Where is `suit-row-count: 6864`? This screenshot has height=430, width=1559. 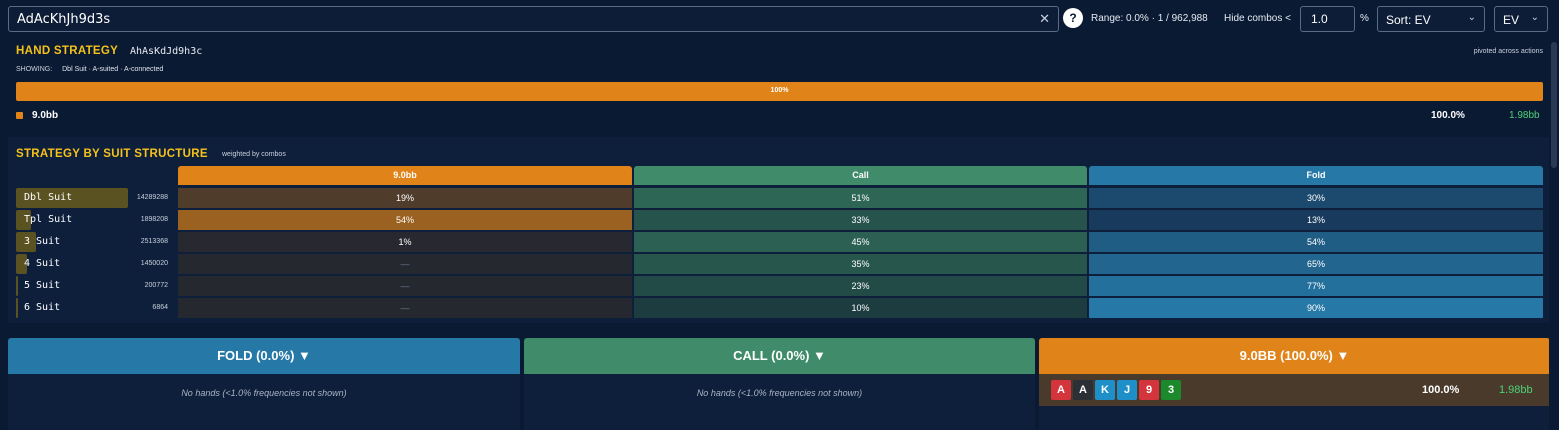 suit-row-count: 6864 is located at coordinates (160, 307).